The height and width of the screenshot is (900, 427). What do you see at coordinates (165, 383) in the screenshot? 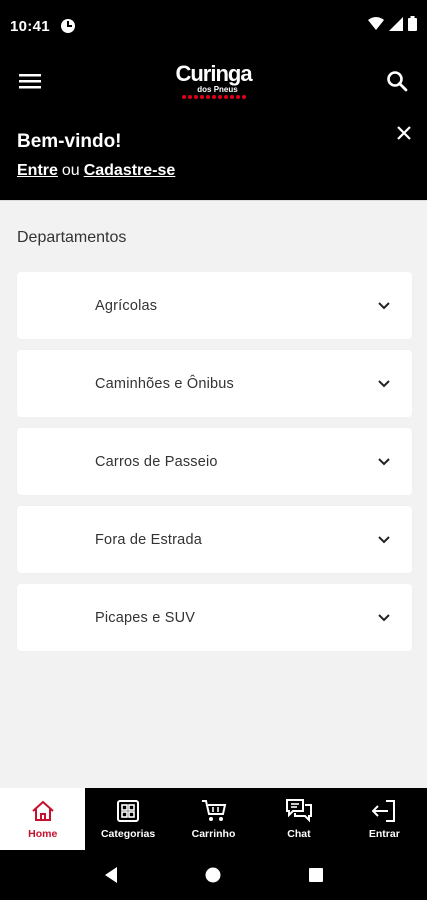
I see `department-label: Caminhões e Ônibus` at bounding box center [165, 383].